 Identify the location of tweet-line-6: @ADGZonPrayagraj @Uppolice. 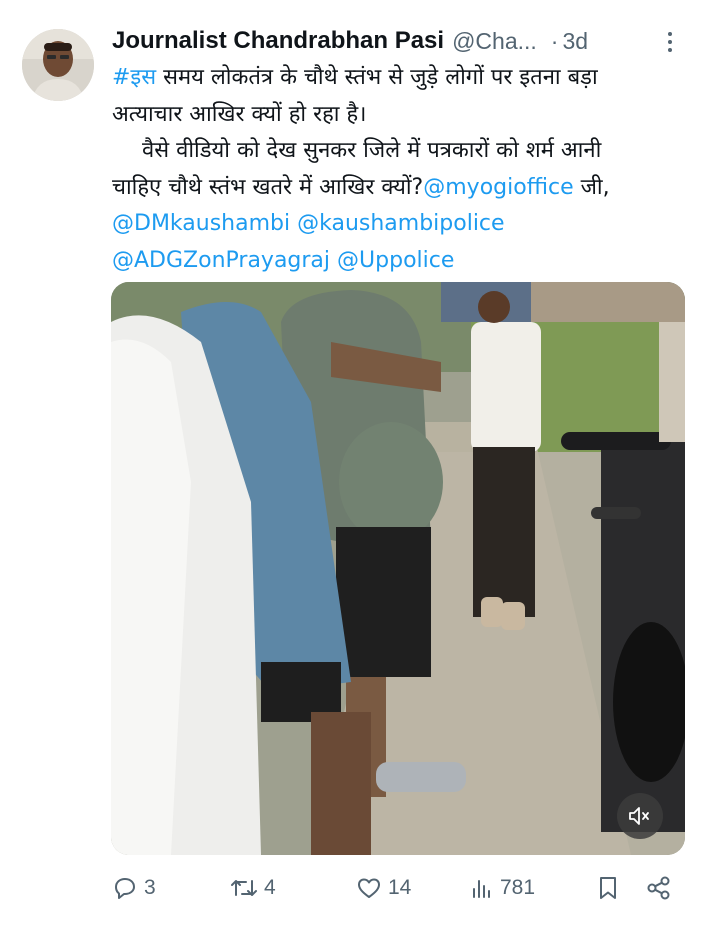
(402, 261).